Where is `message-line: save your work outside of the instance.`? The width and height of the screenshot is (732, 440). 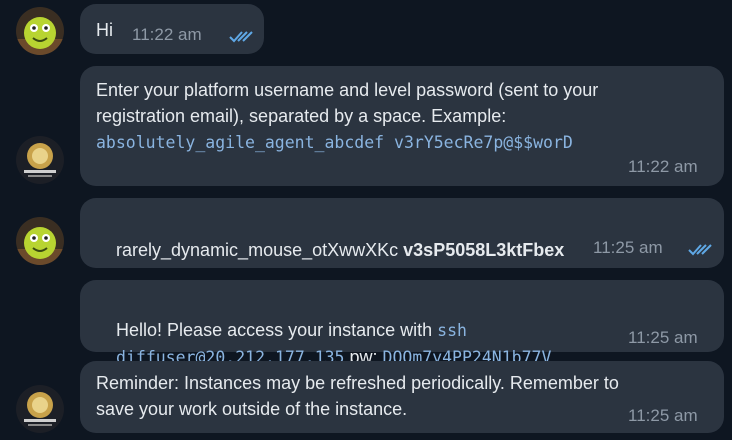 message-line: save your work outside of the instance. is located at coordinates (252, 409).